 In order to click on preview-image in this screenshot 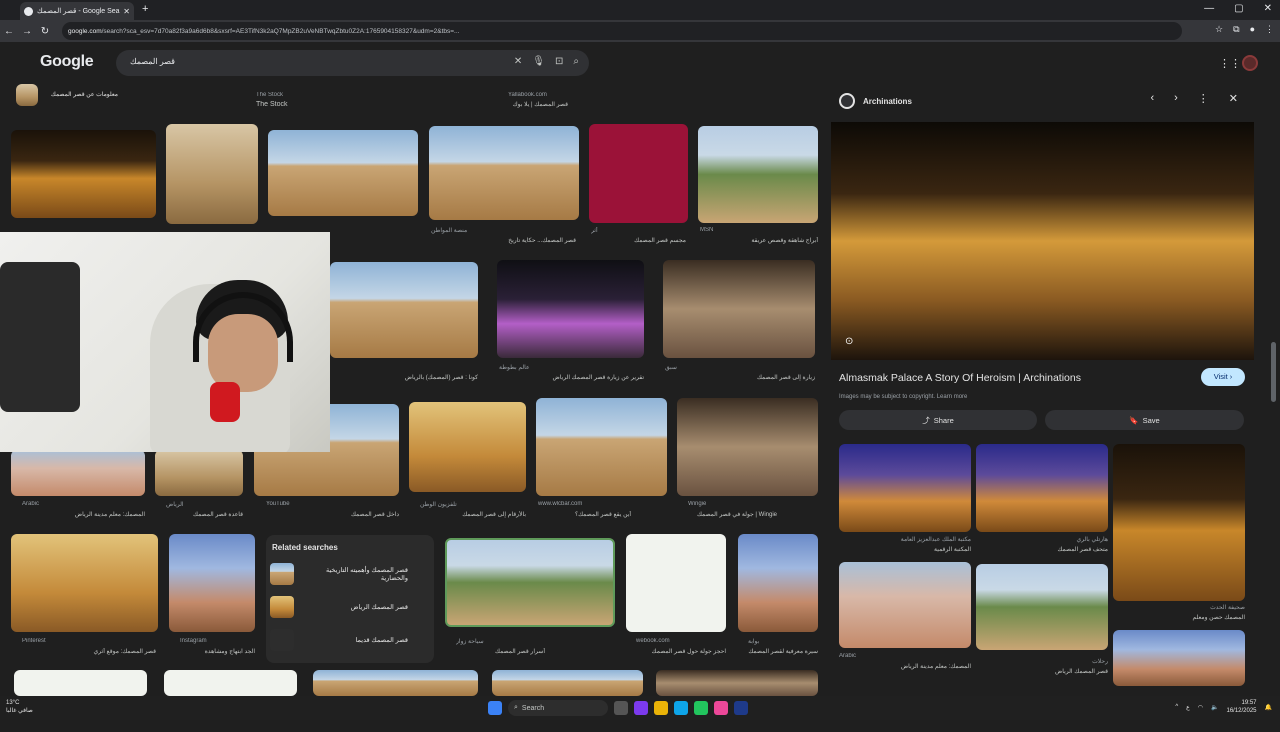, I will do `click(1042, 241)`.